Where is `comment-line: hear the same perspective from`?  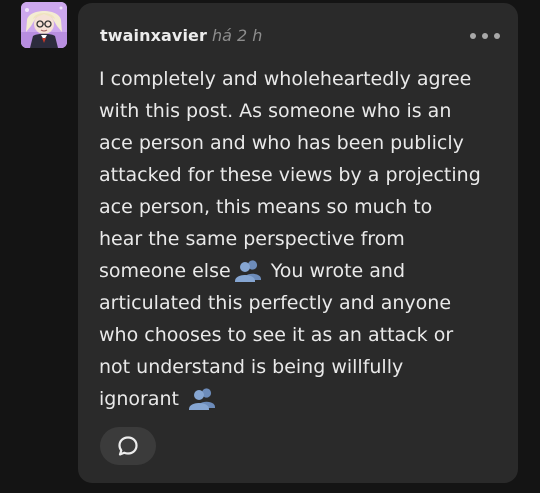
comment-line: hear the same perspective from is located at coordinates (252, 239).